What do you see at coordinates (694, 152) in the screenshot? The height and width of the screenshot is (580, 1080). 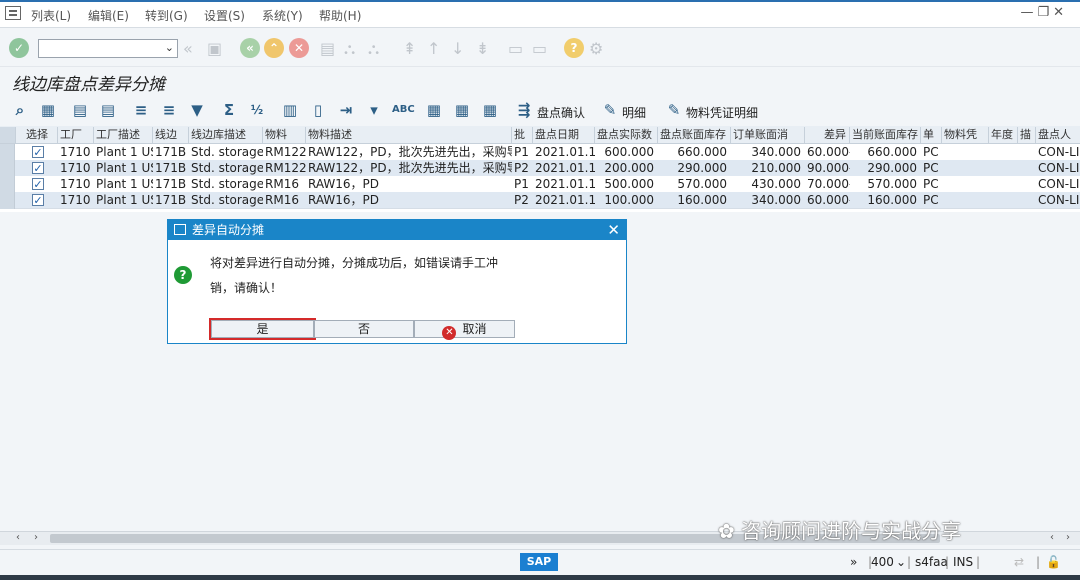 I see `cell-book-stock: 660.000` at bounding box center [694, 152].